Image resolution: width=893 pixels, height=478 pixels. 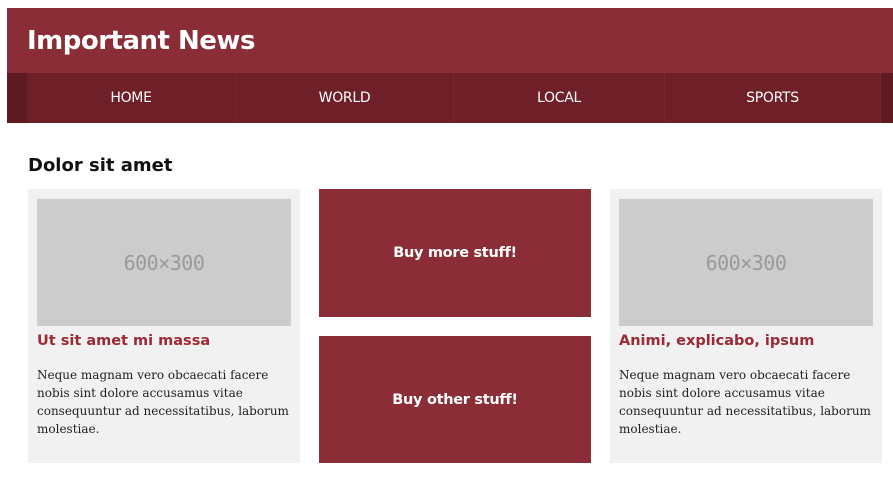 What do you see at coordinates (123, 341) in the screenshot?
I see `article-title: Ut sit amet mi massa` at bounding box center [123, 341].